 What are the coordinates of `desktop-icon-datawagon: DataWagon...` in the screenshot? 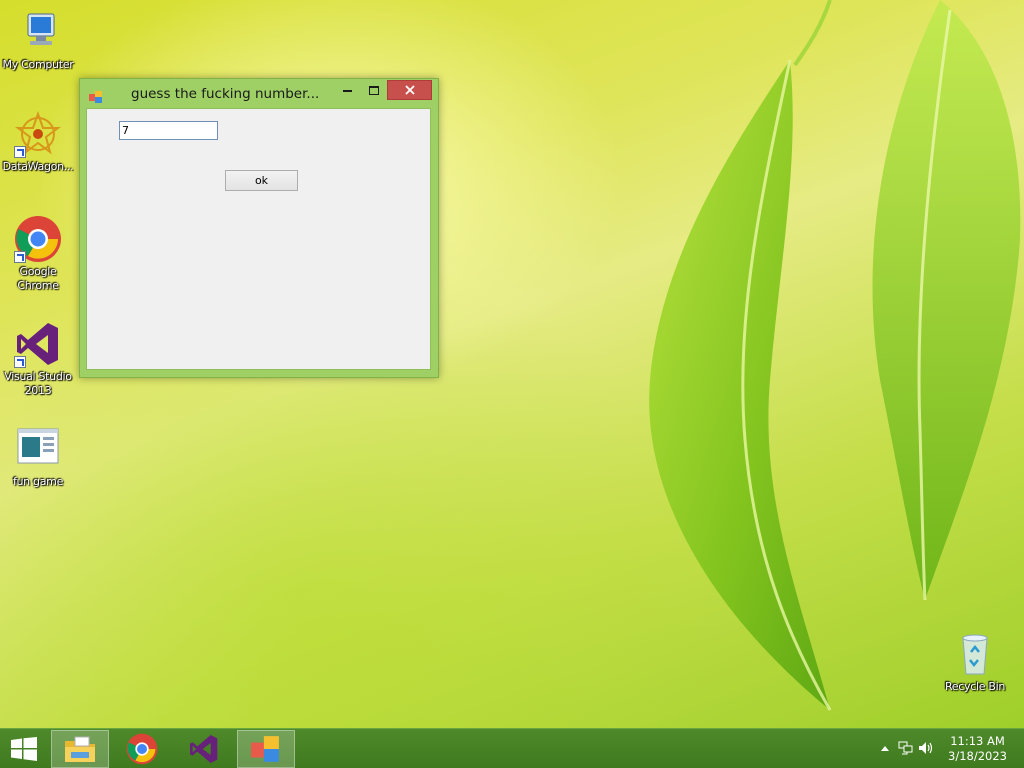 It's located at (38, 142).